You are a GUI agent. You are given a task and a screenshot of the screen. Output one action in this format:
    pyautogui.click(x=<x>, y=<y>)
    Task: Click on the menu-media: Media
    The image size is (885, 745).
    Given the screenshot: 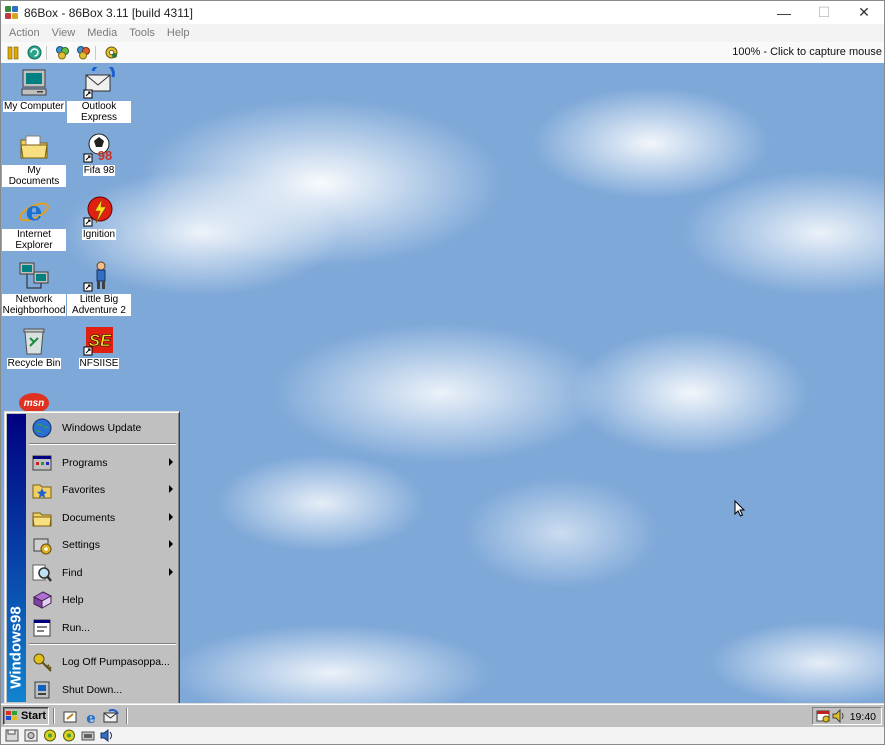 What is the action you would take?
    pyautogui.click(x=102, y=33)
    